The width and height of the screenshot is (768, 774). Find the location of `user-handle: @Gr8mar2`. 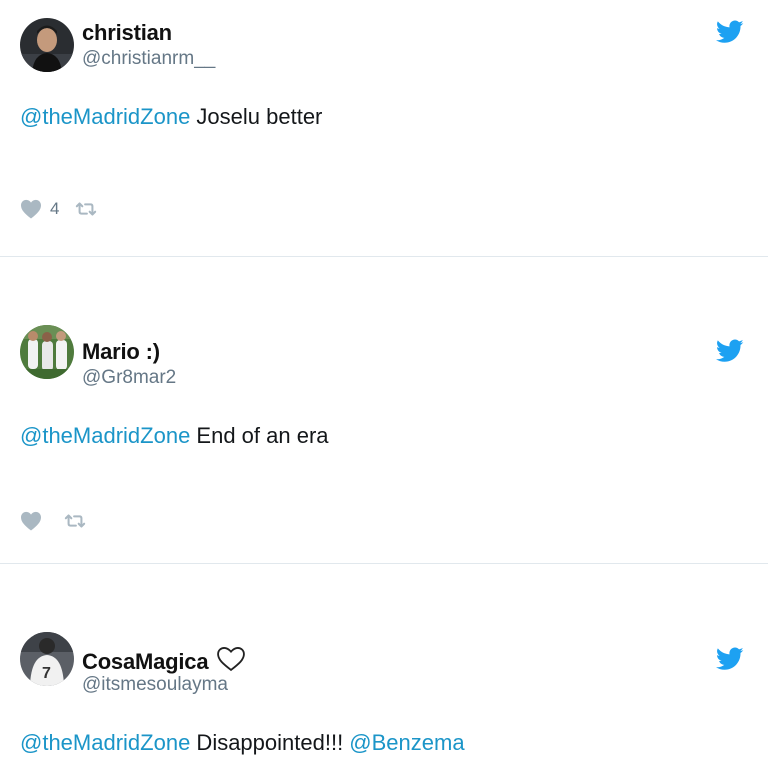

user-handle: @Gr8mar2 is located at coordinates (129, 378).